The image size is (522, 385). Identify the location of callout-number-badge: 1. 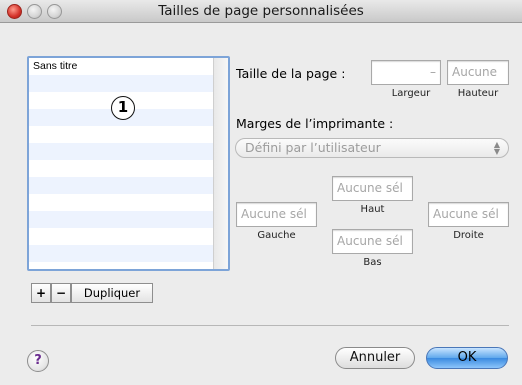
(123, 108).